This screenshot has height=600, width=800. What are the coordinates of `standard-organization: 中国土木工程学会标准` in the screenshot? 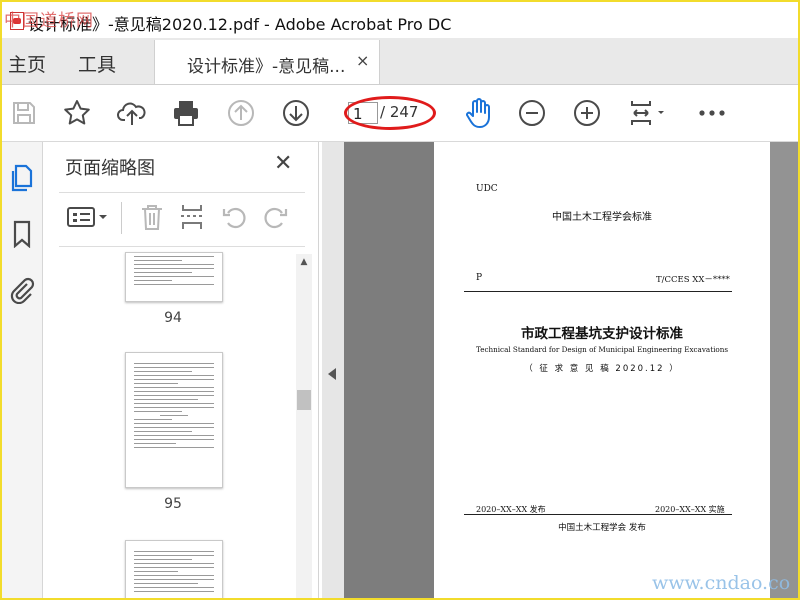 It's located at (602, 217).